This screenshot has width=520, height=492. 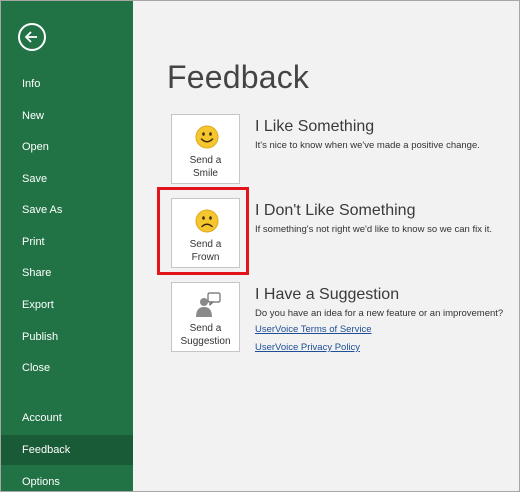 I want to click on send-frown-button: Send a Frown, so click(x=205, y=233).